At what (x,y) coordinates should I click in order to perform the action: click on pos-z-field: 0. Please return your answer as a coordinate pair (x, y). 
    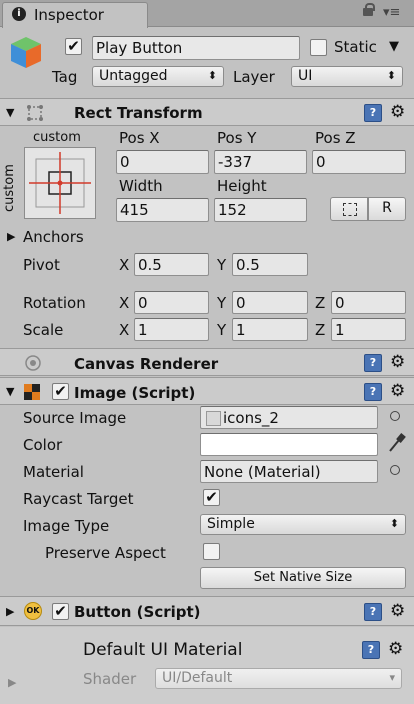
    Looking at the image, I should click on (359, 162).